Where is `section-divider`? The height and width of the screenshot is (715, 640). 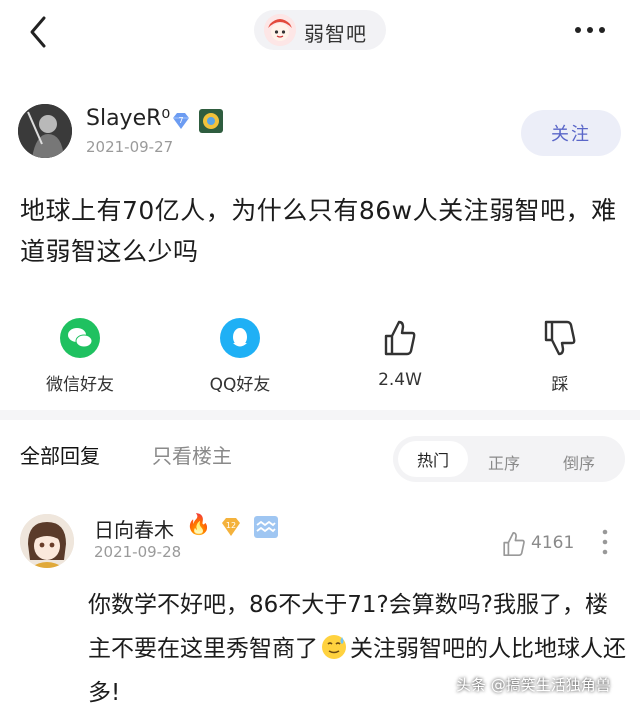 section-divider is located at coordinates (320, 415).